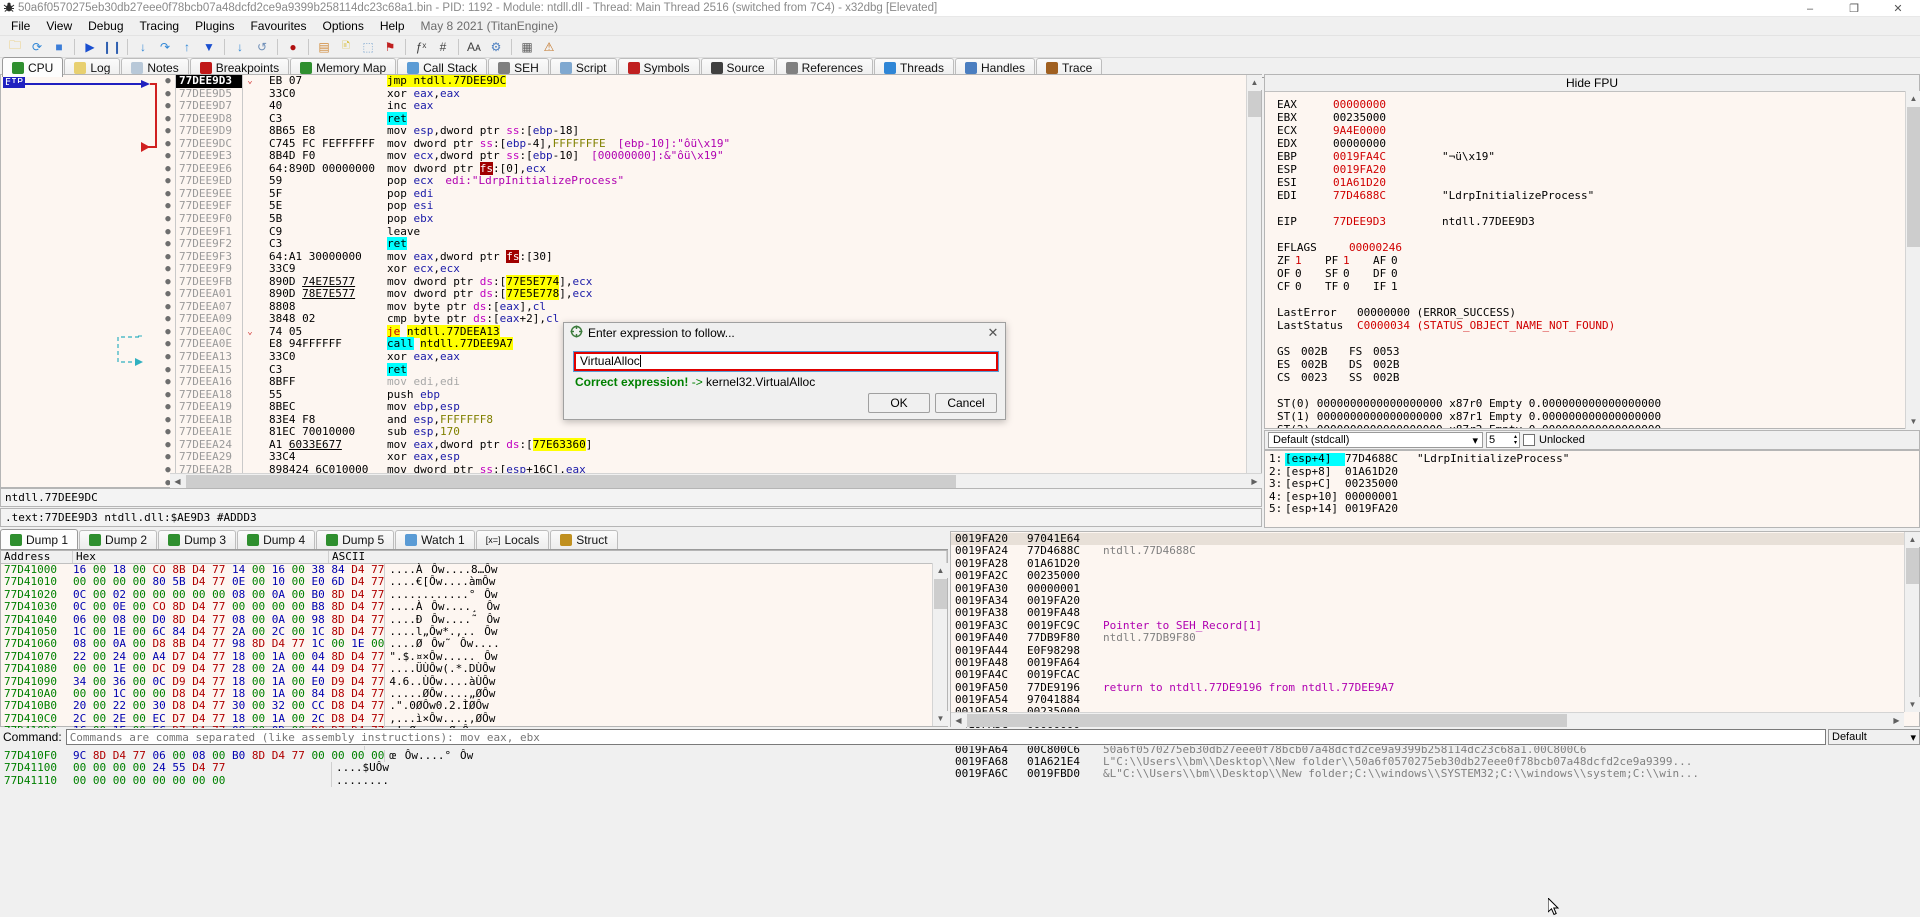 The width and height of the screenshot is (1920, 917). What do you see at coordinates (1912, 260) in the screenshot?
I see `registers-vscrollbar: ▲ ▼` at bounding box center [1912, 260].